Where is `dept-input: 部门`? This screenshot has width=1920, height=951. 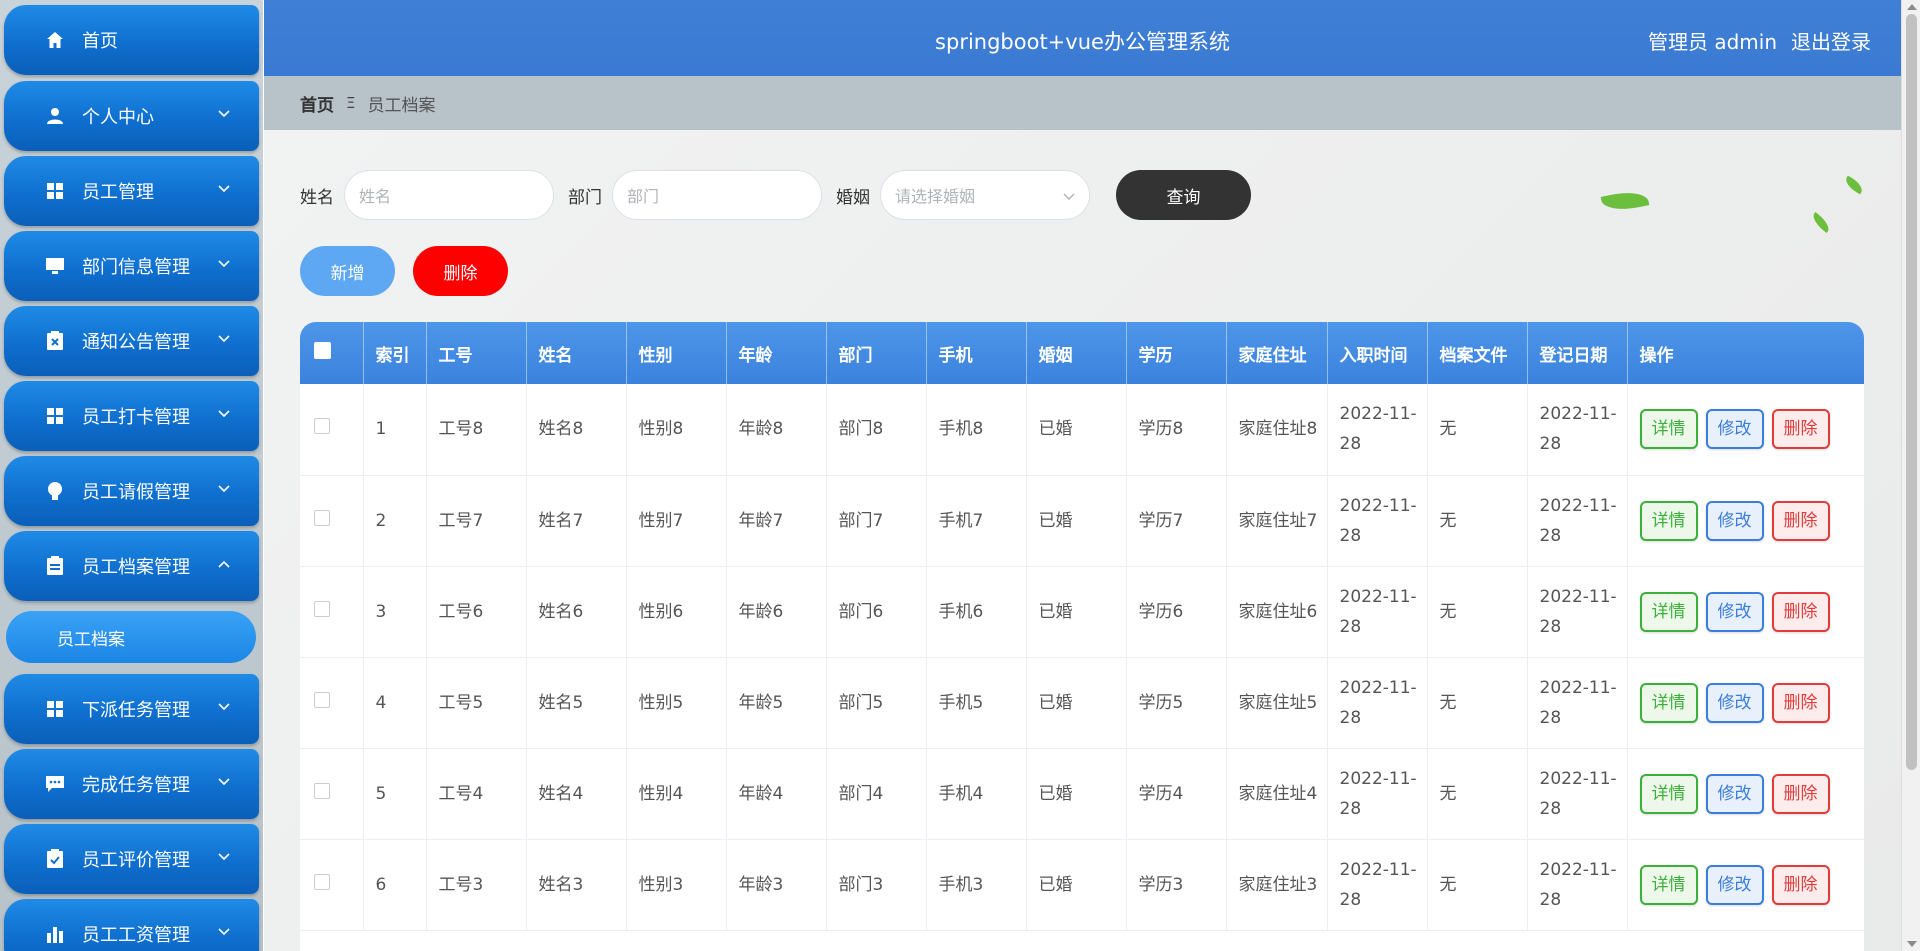 dept-input: 部门 is located at coordinates (717, 195).